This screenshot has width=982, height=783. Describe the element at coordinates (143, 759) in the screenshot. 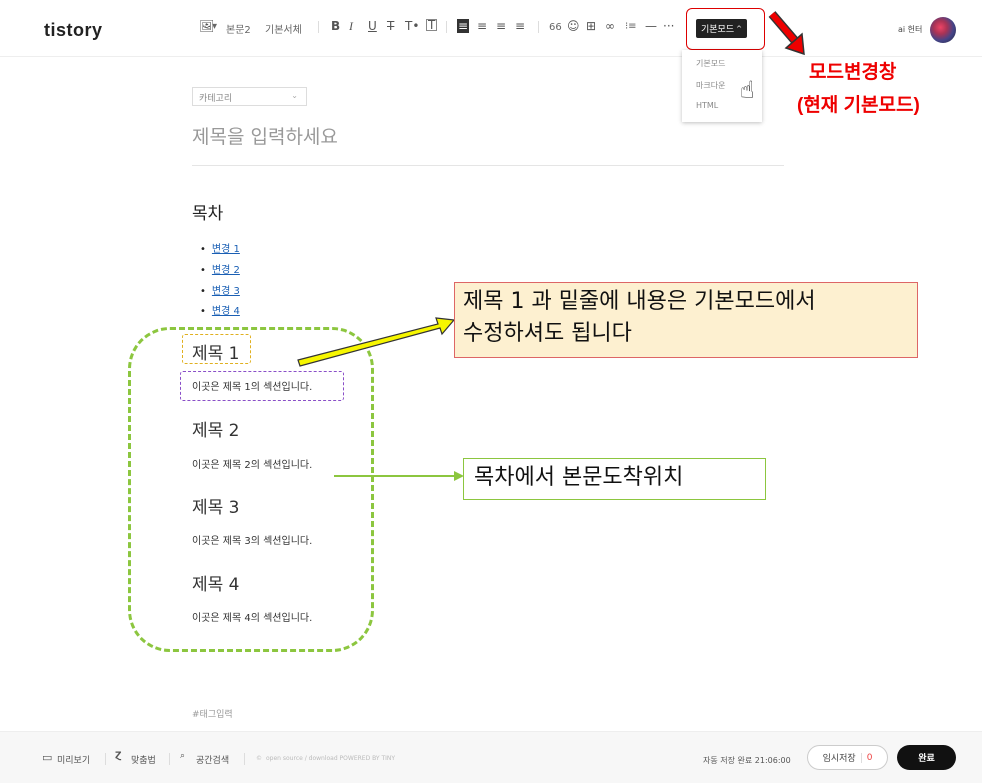

I see `spellcheck-button: 맞춤법` at that location.